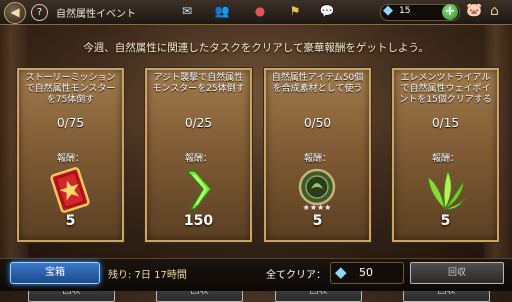 This screenshot has width=512, height=302. I want to click on event-headline: 今週、自然属性に関連したタスクをクリアして豪華報酬をゲットしよう。, so click(256, 48).